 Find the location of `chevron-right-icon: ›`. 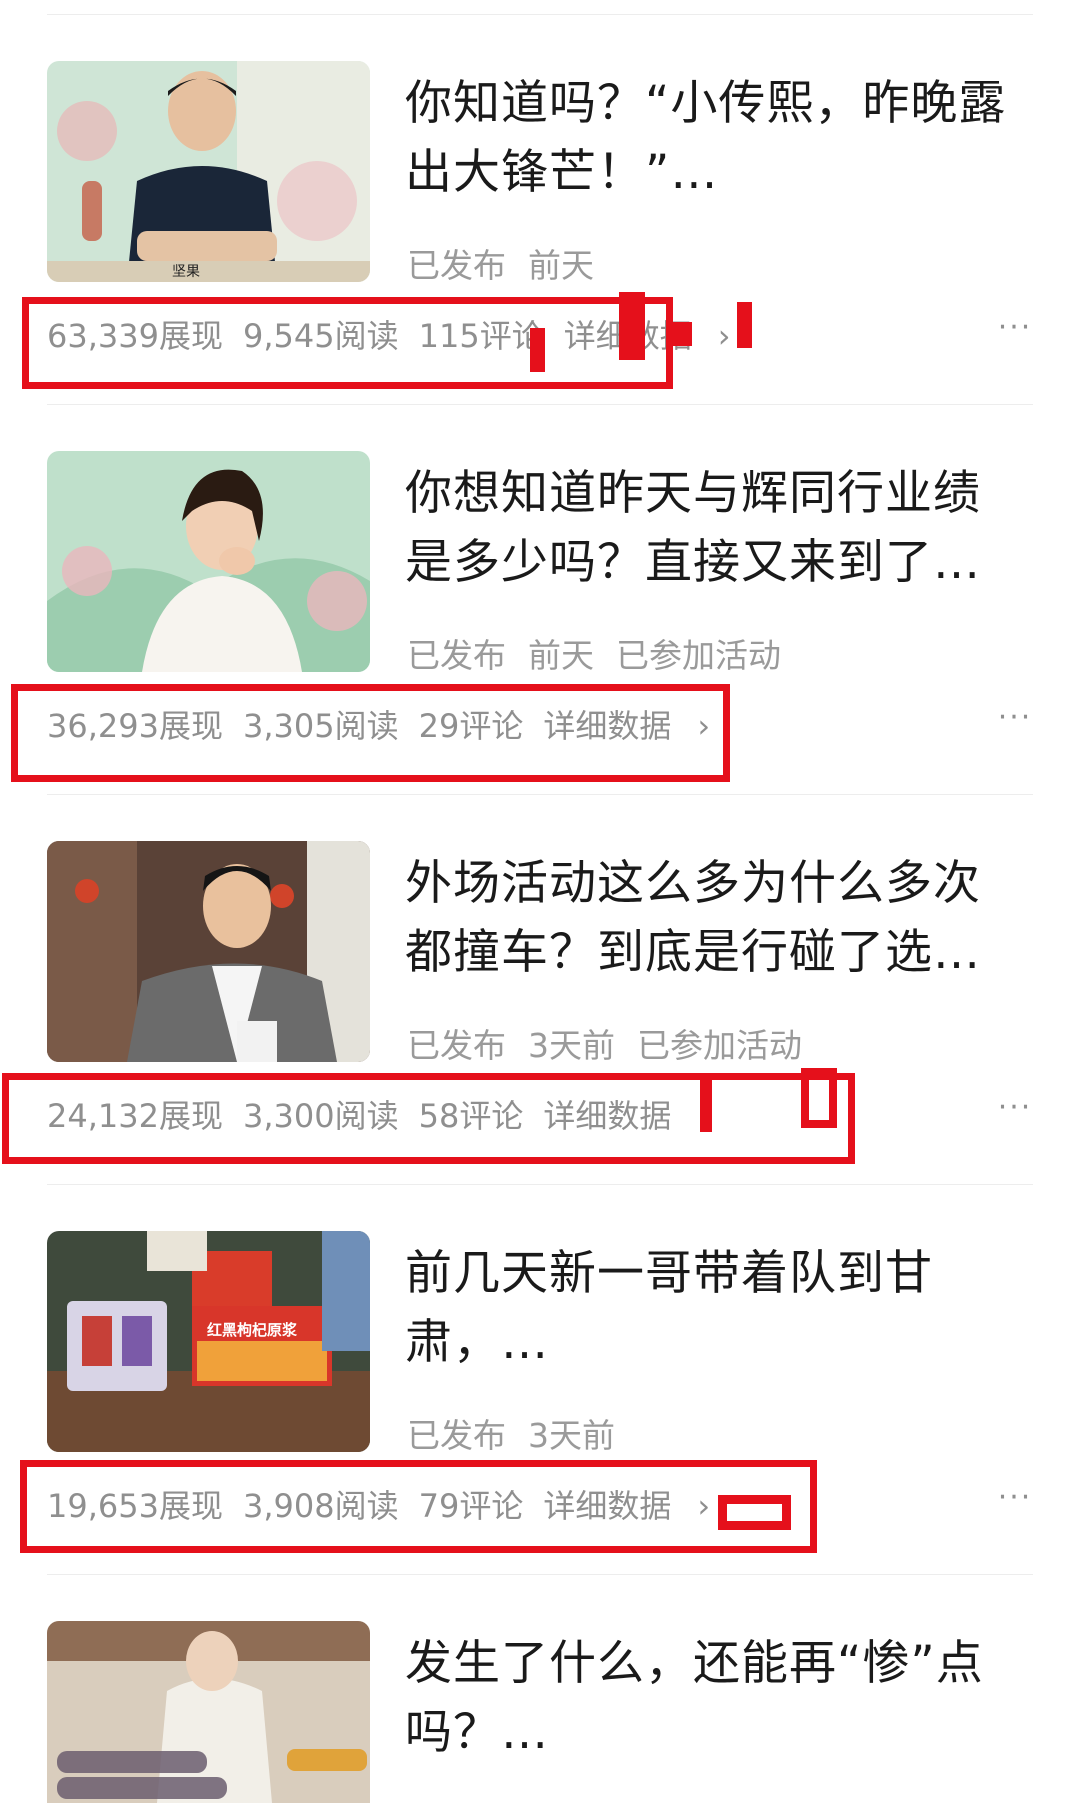

chevron-right-icon: › is located at coordinates (724, 336).